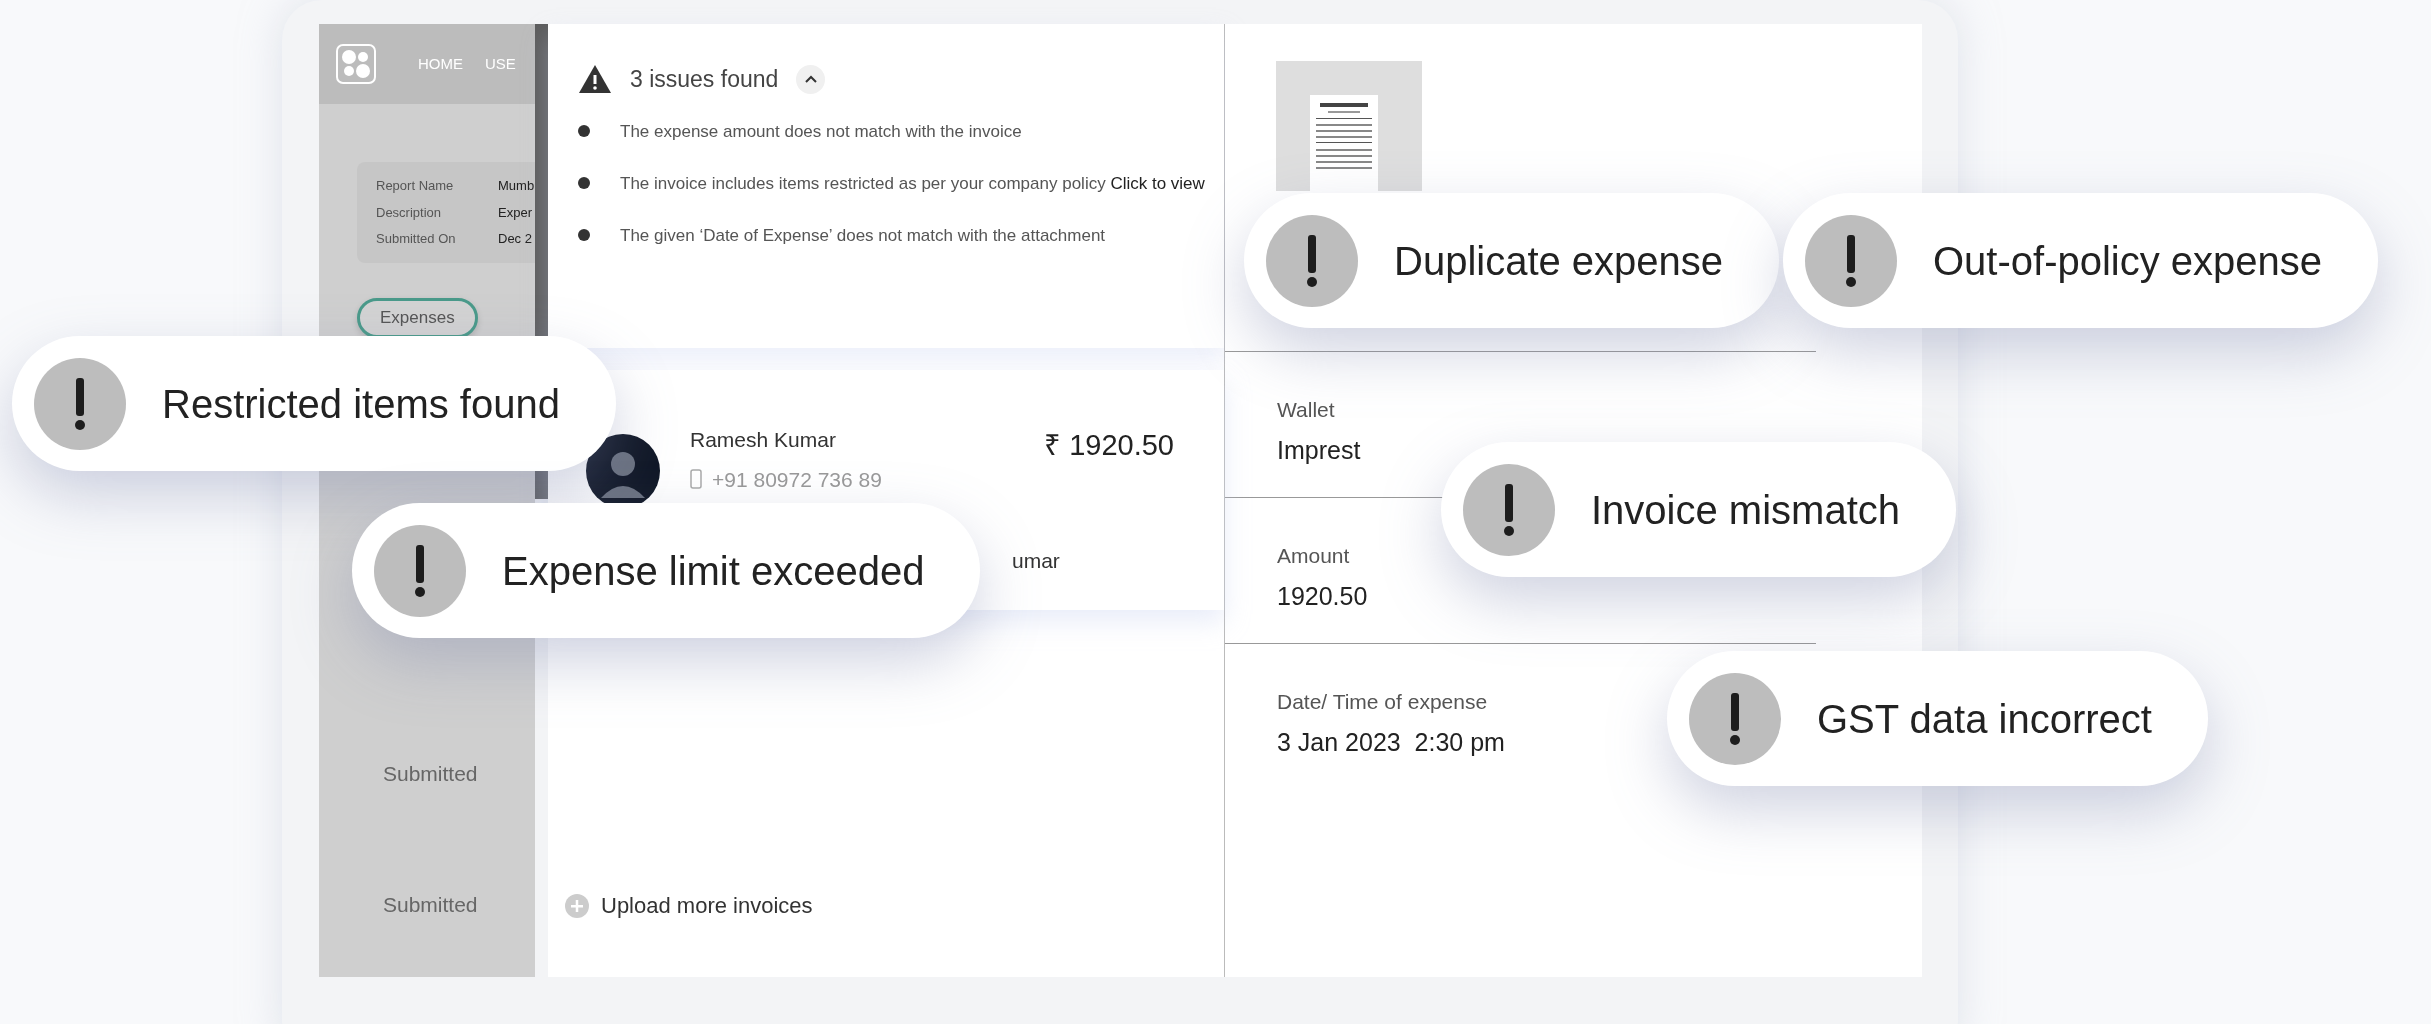 This screenshot has height=1024, width=2431. Describe the element at coordinates (1319, 450) in the screenshot. I see `detail-value: Imprest` at that location.